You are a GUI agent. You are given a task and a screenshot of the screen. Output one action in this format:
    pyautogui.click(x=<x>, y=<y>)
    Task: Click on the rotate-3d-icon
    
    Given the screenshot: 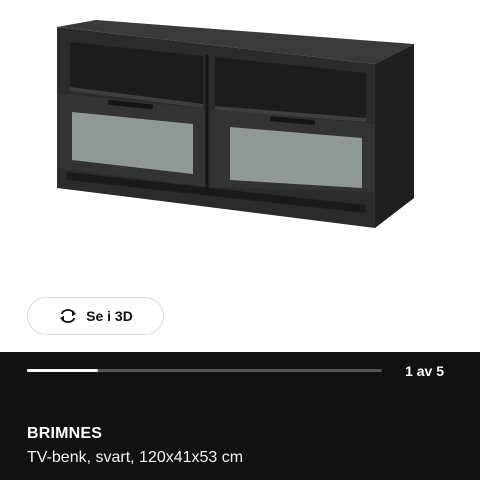 What is the action you would take?
    pyautogui.click(x=68, y=316)
    